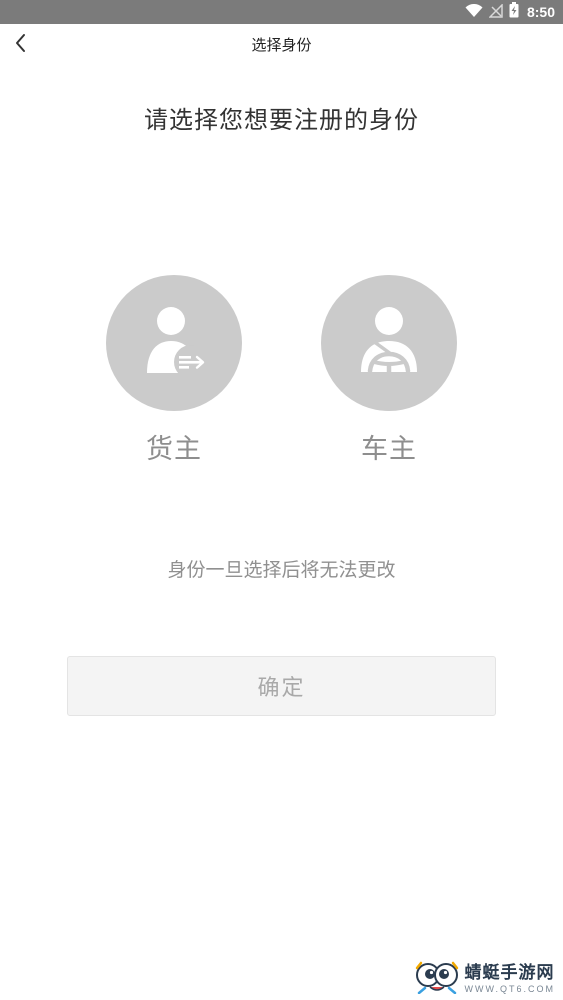 Image resolution: width=563 pixels, height=1000 pixels. What do you see at coordinates (281, 120) in the screenshot?
I see `headline: 请选择您想要注册的身份` at bounding box center [281, 120].